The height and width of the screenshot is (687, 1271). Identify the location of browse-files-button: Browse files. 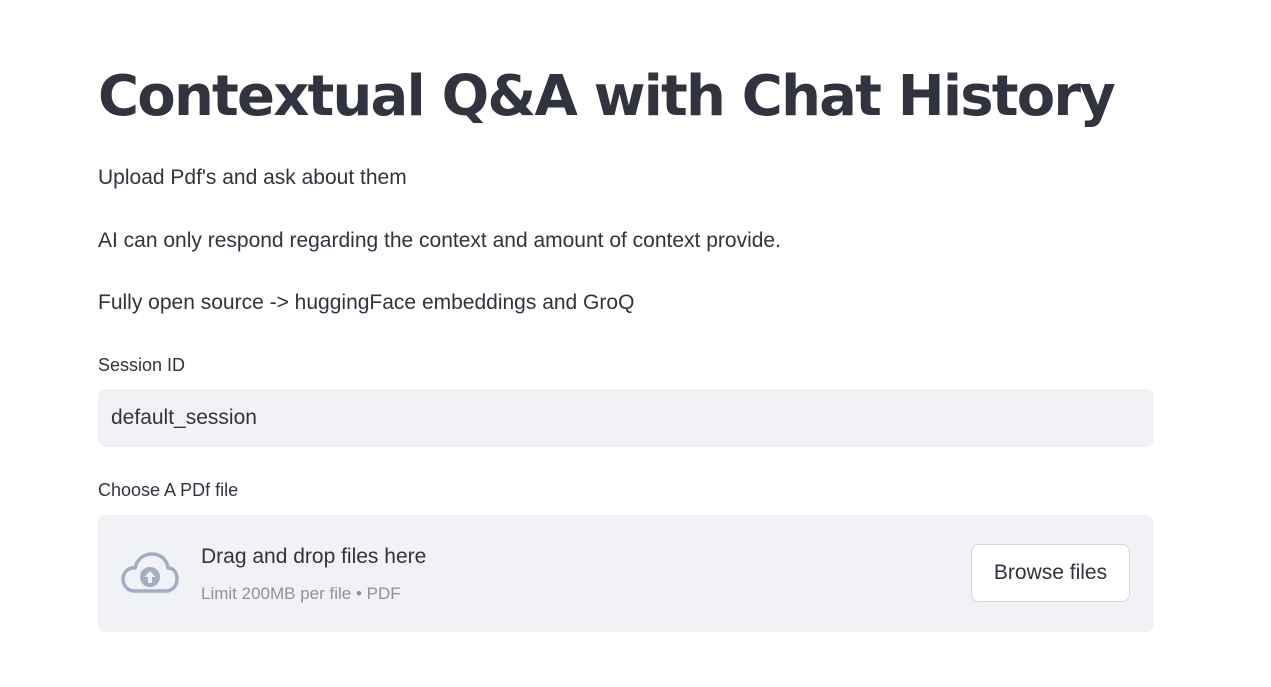
(1050, 573).